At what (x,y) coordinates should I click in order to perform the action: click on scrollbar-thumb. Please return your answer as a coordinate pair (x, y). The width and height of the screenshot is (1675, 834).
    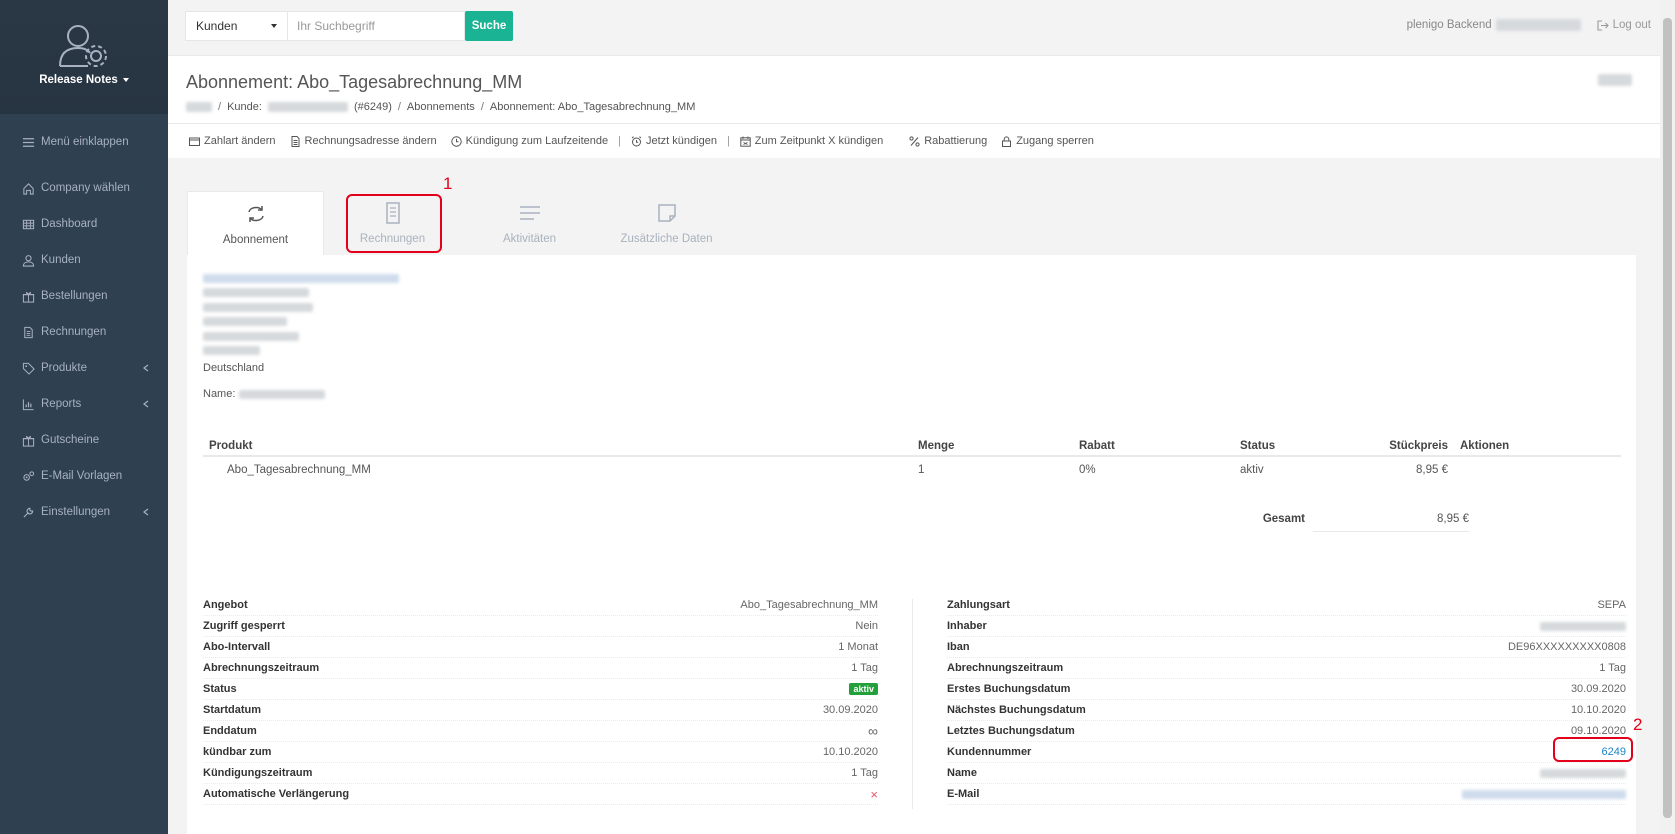
    Looking at the image, I should click on (1667, 418).